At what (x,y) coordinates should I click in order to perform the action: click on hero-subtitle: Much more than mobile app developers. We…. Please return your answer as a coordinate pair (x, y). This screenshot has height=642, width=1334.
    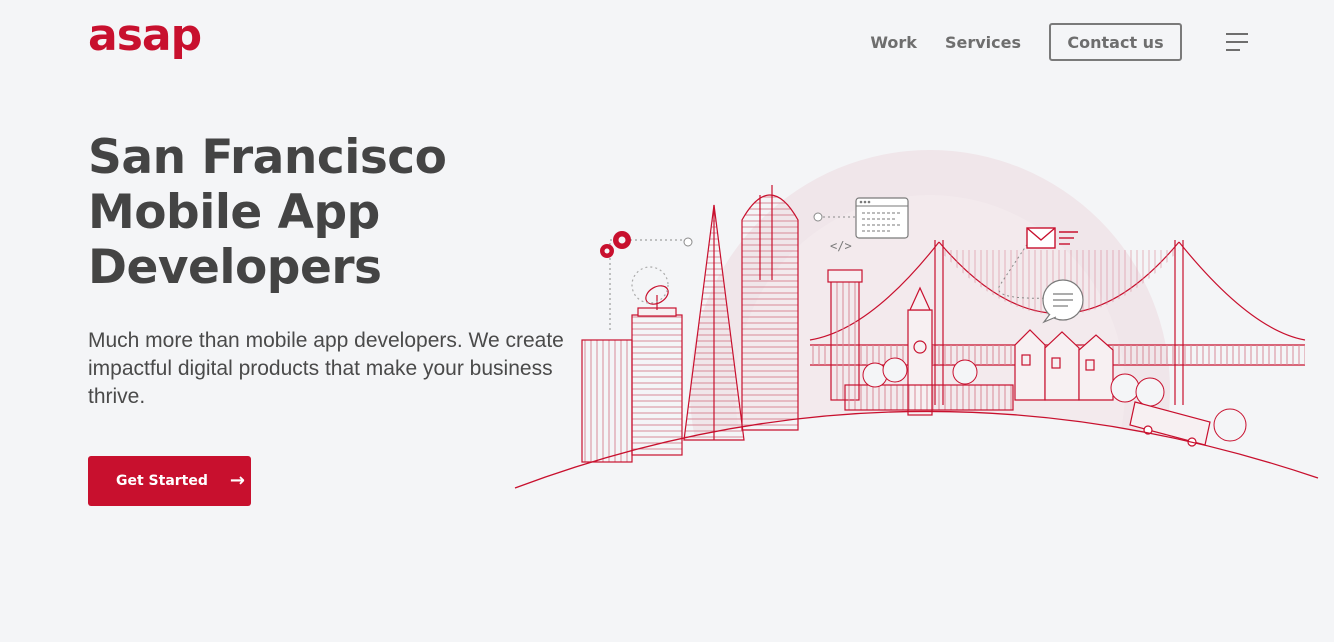
    Looking at the image, I should click on (326, 368).